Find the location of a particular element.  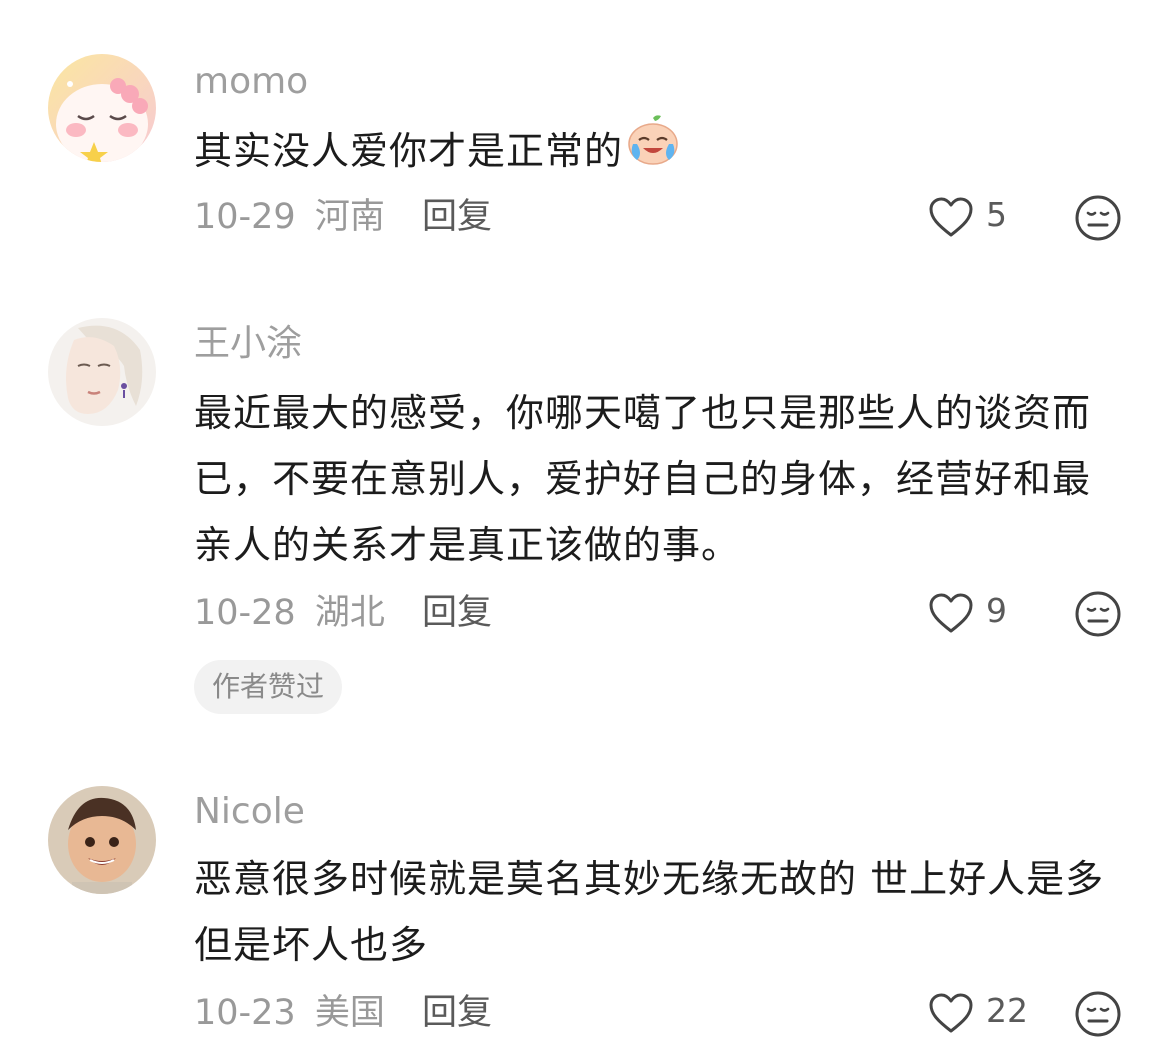

username: Nicole is located at coordinates (249, 812).